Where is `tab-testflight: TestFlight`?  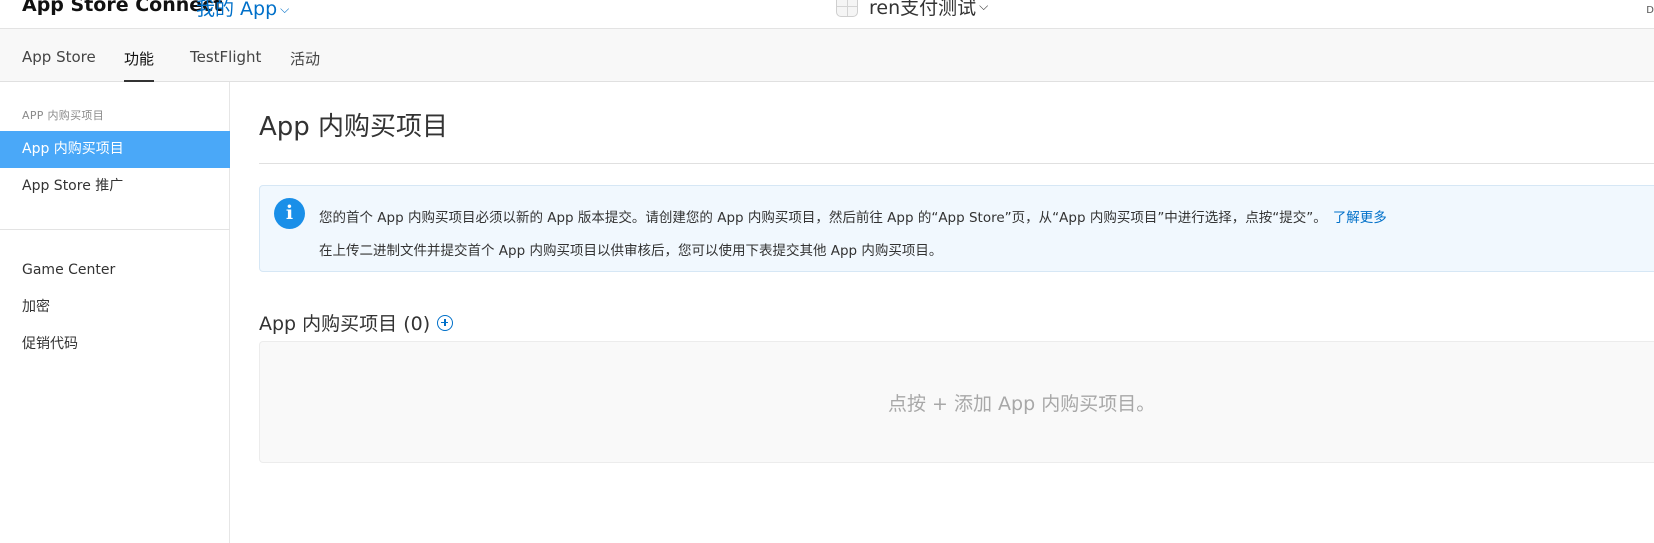 tab-testflight: TestFlight is located at coordinates (225, 65).